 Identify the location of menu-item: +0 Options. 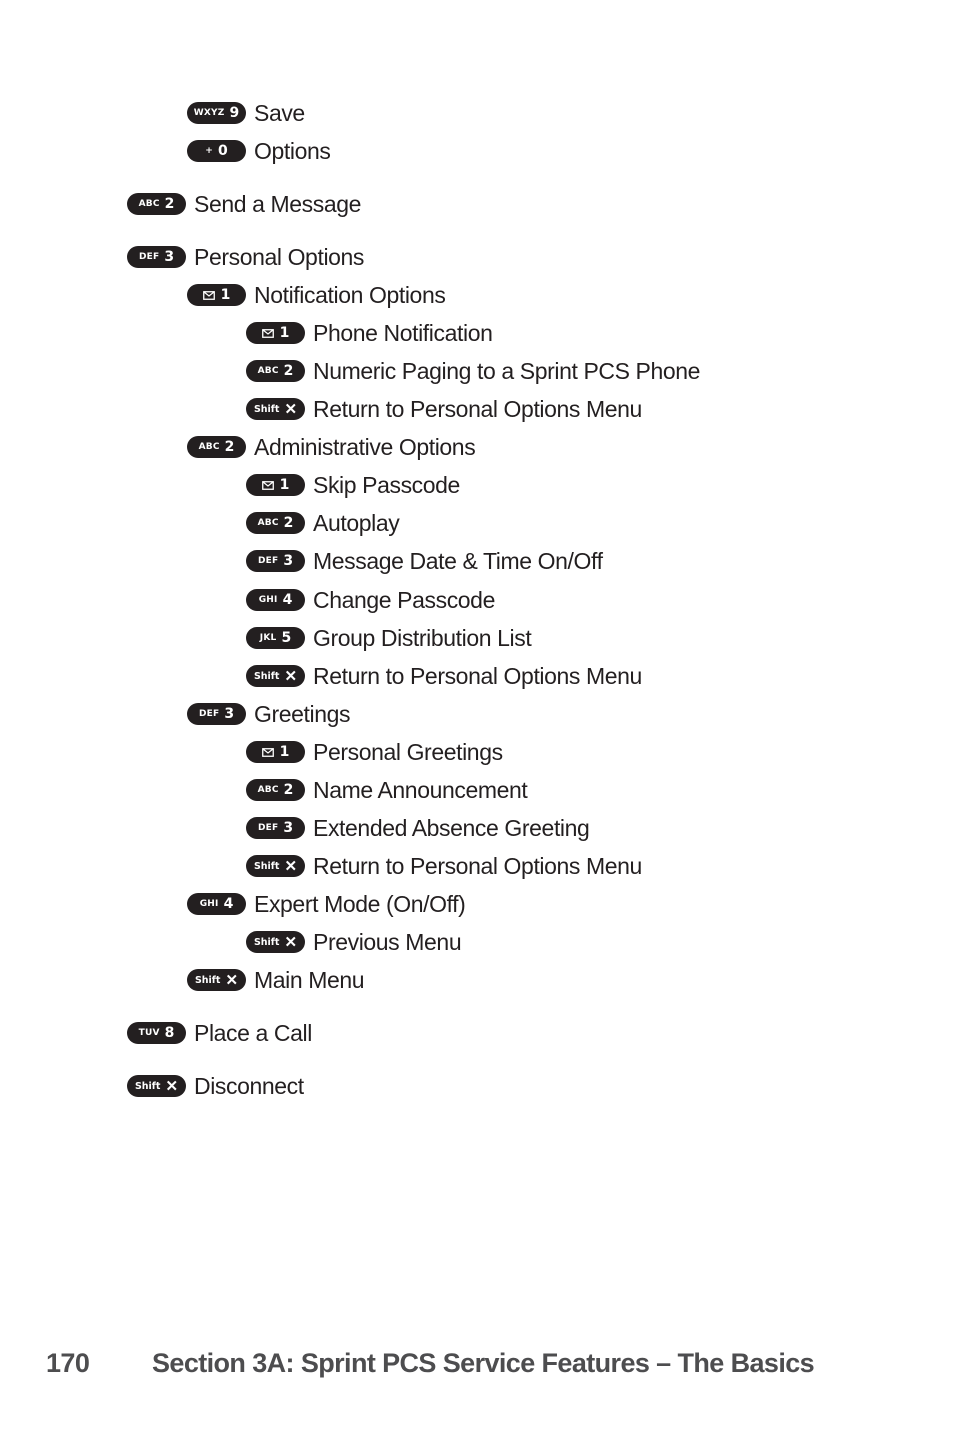
(259, 151).